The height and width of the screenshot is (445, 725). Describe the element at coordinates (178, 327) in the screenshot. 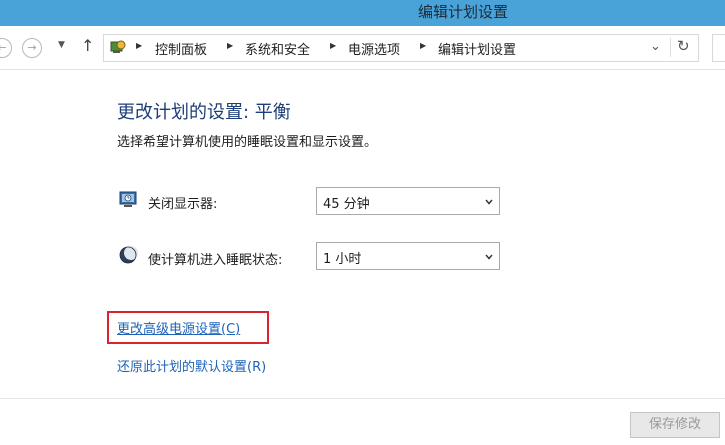

I see `advanced-power-settings-link: 更改高级电源设置(C)` at that location.